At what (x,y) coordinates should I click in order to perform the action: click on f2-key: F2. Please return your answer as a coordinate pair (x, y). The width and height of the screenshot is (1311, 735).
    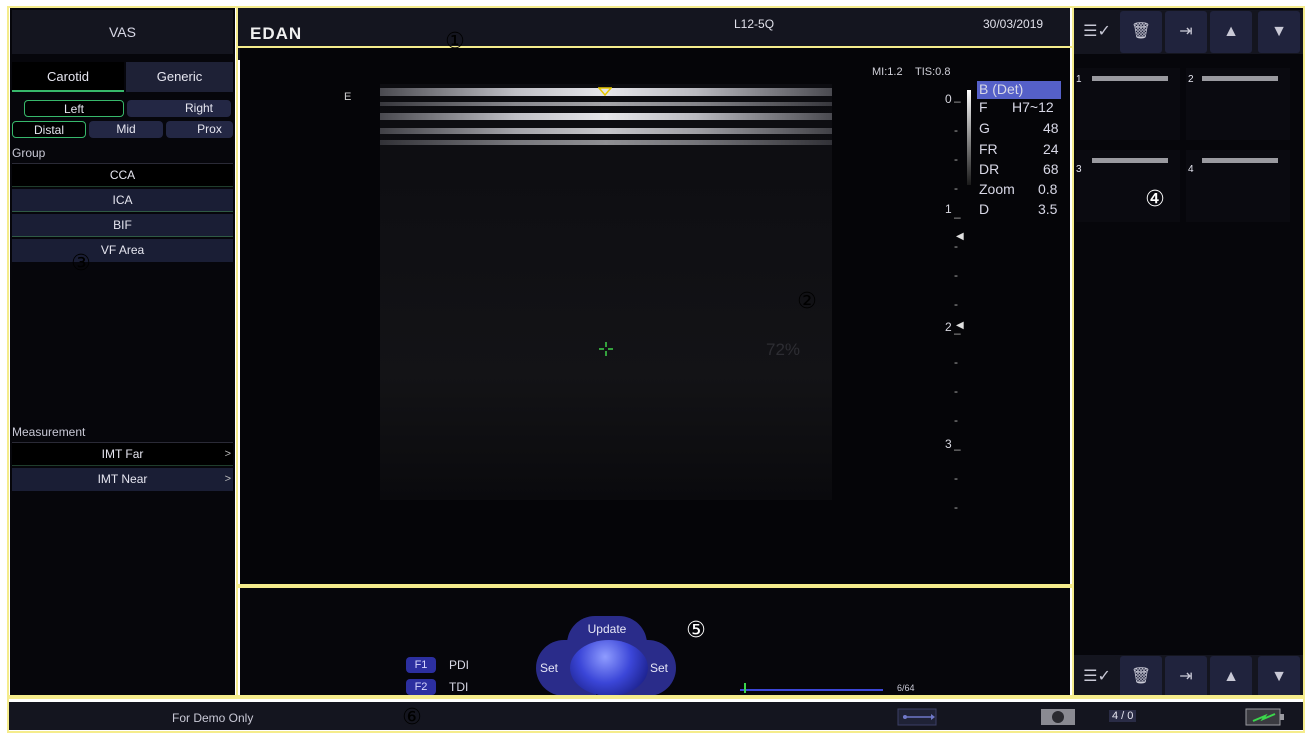
    Looking at the image, I should click on (421, 687).